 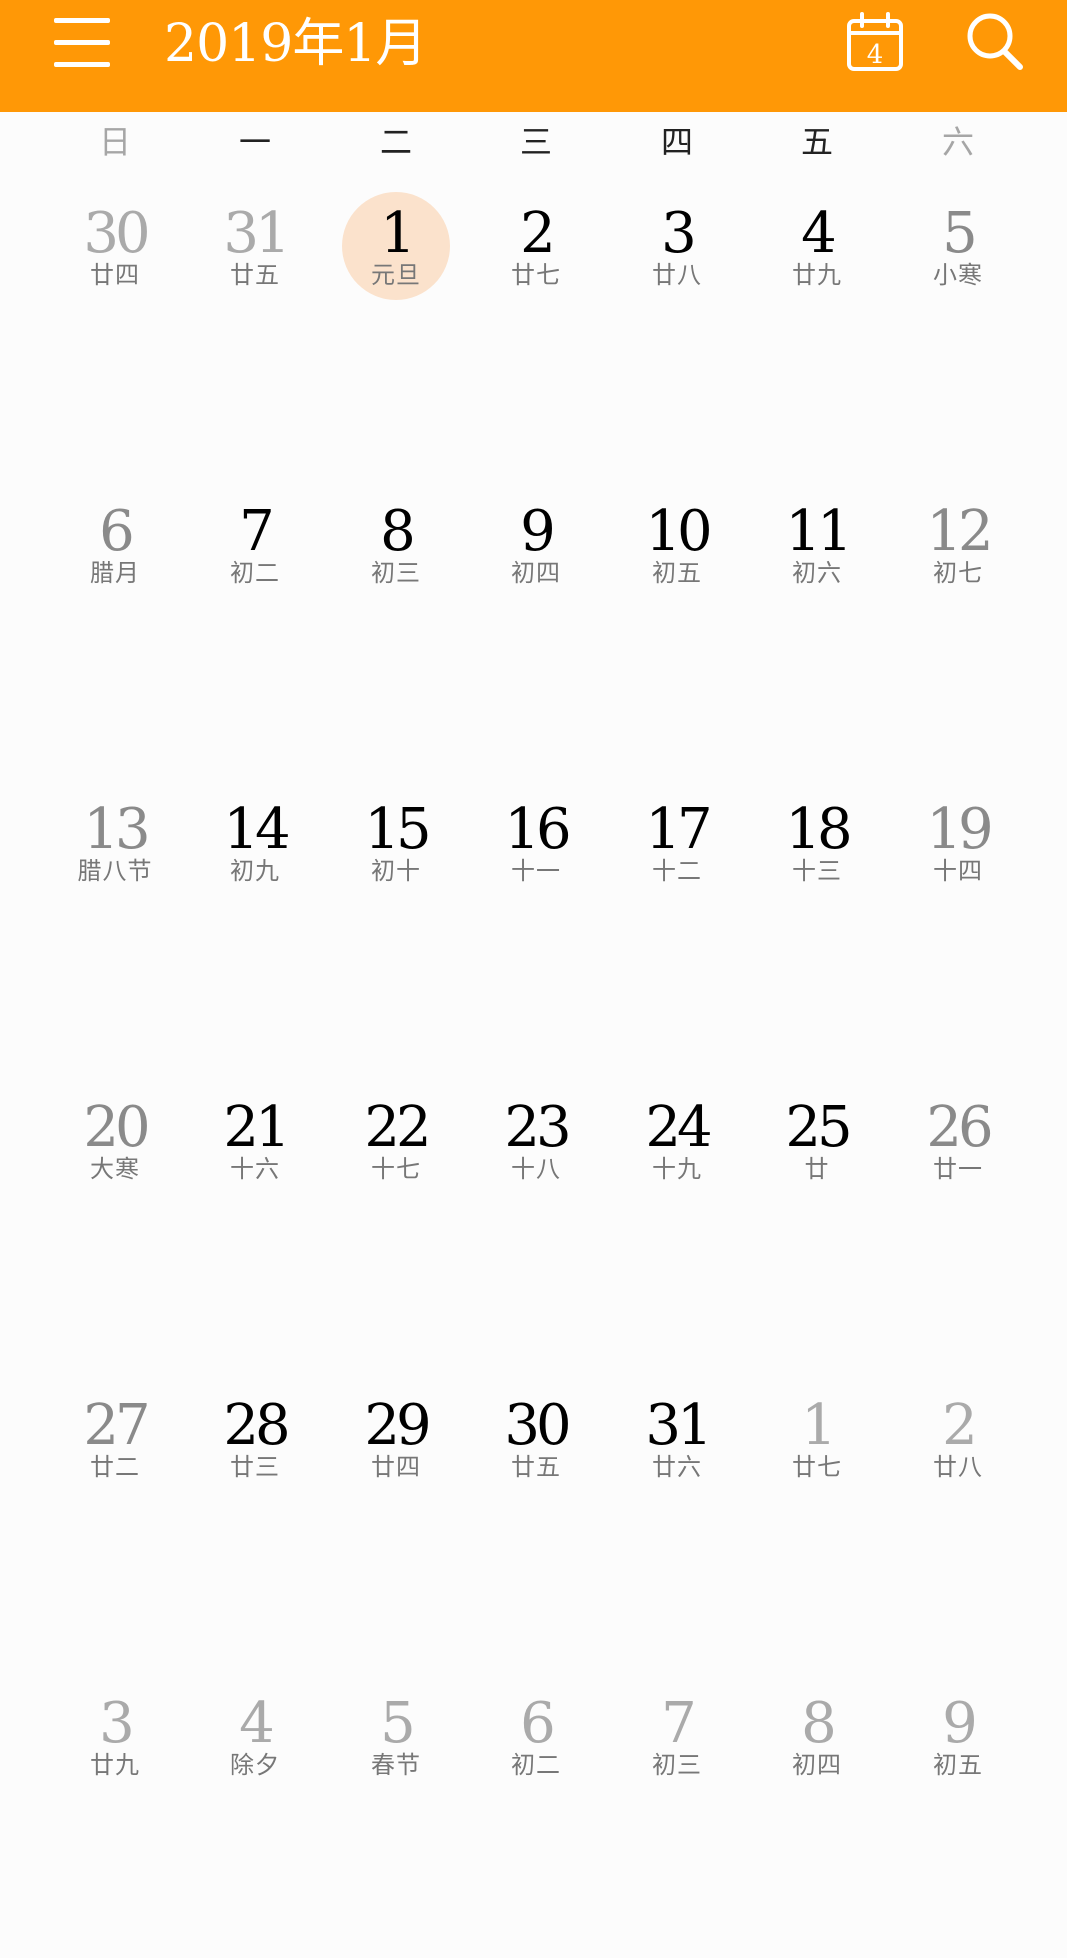 I want to click on date-cell: 27 廿二, so click(x=115, y=1511).